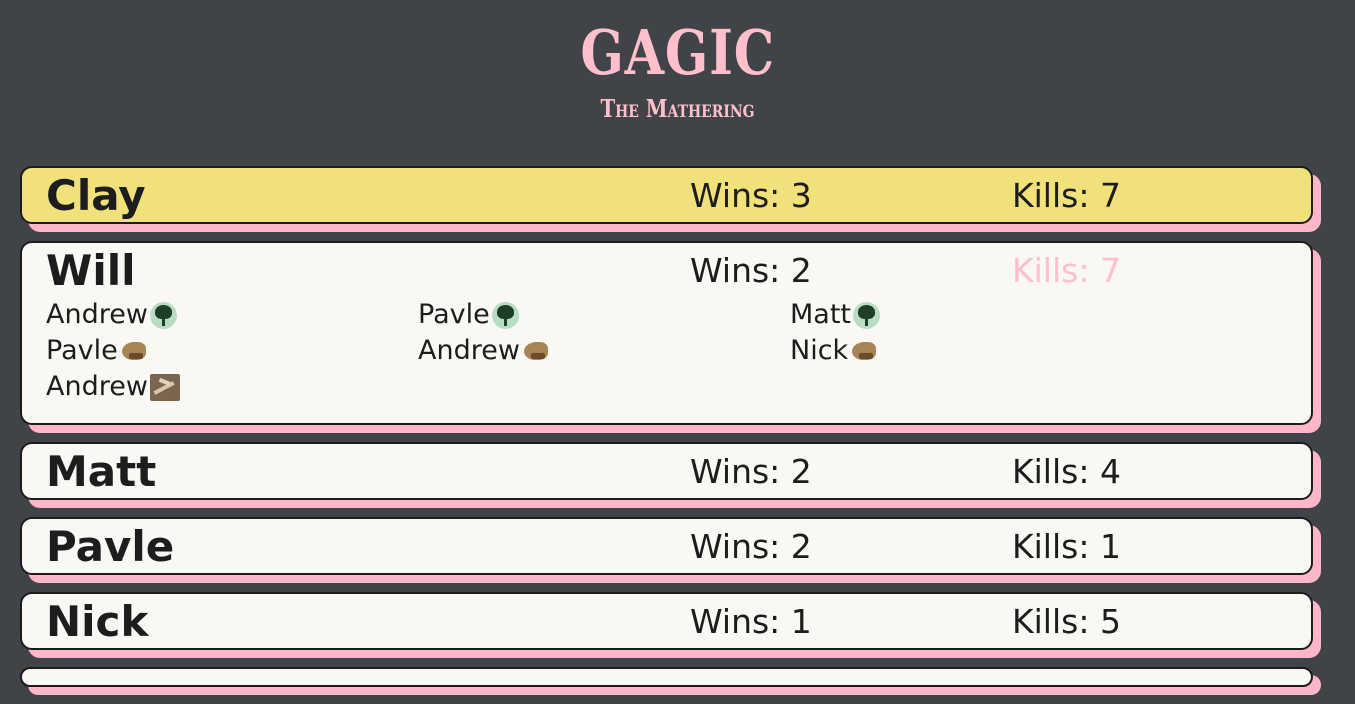 Image resolution: width=1355 pixels, height=704 pixels. Describe the element at coordinates (91, 270) in the screenshot. I see `player-name: Will` at that location.